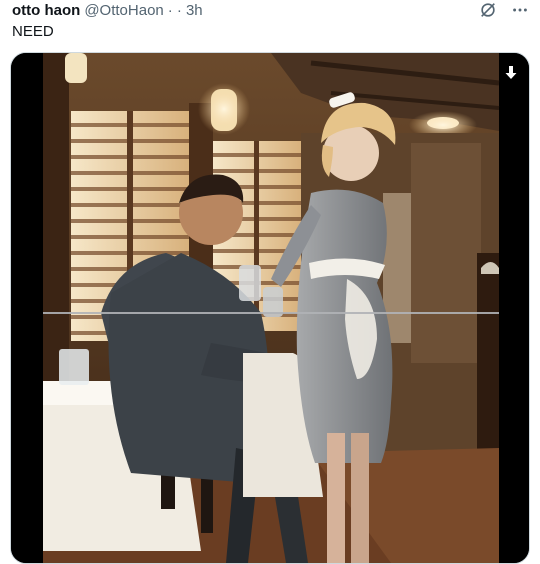 Image resolution: width=540 pixels, height=564 pixels. Describe the element at coordinates (194, 10) in the screenshot. I see `timestamp: 3h` at that location.